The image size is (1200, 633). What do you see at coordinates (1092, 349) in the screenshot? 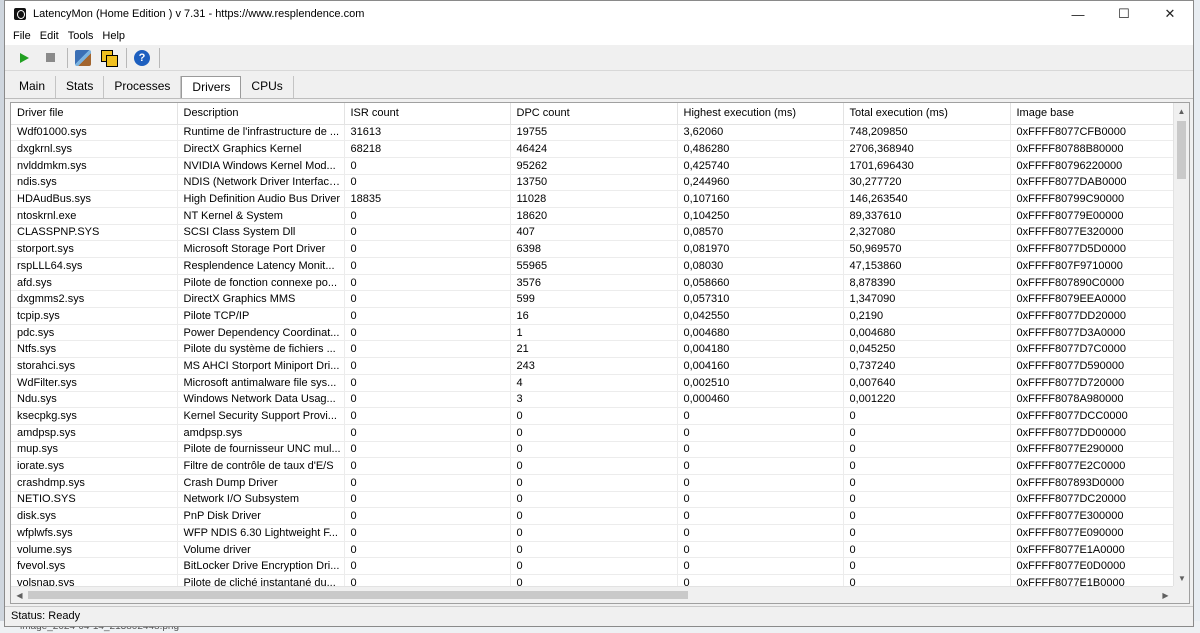
I see `table-cell: 0xFFFF8077D7C0000` at bounding box center [1092, 349].